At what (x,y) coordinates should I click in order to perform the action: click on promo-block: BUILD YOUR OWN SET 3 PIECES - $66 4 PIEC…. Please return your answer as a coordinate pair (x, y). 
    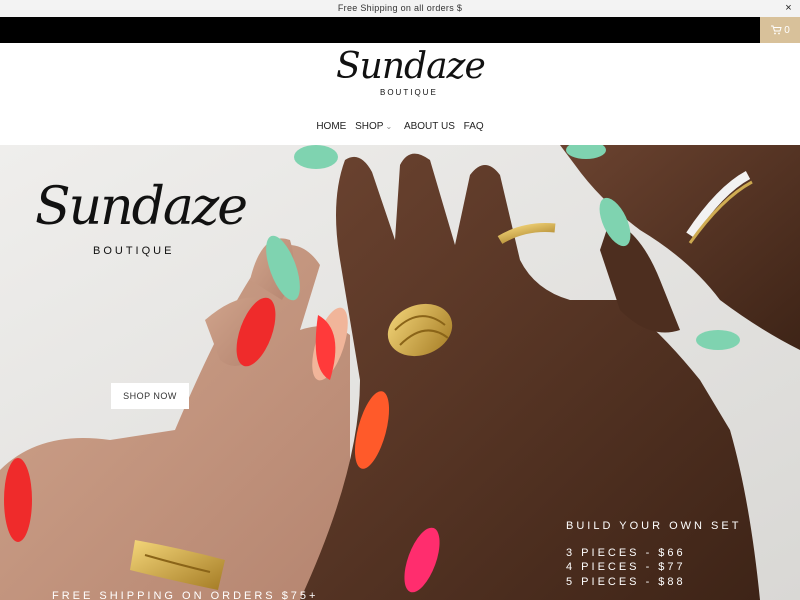
    Looking at the image, I should click on (653, 554).